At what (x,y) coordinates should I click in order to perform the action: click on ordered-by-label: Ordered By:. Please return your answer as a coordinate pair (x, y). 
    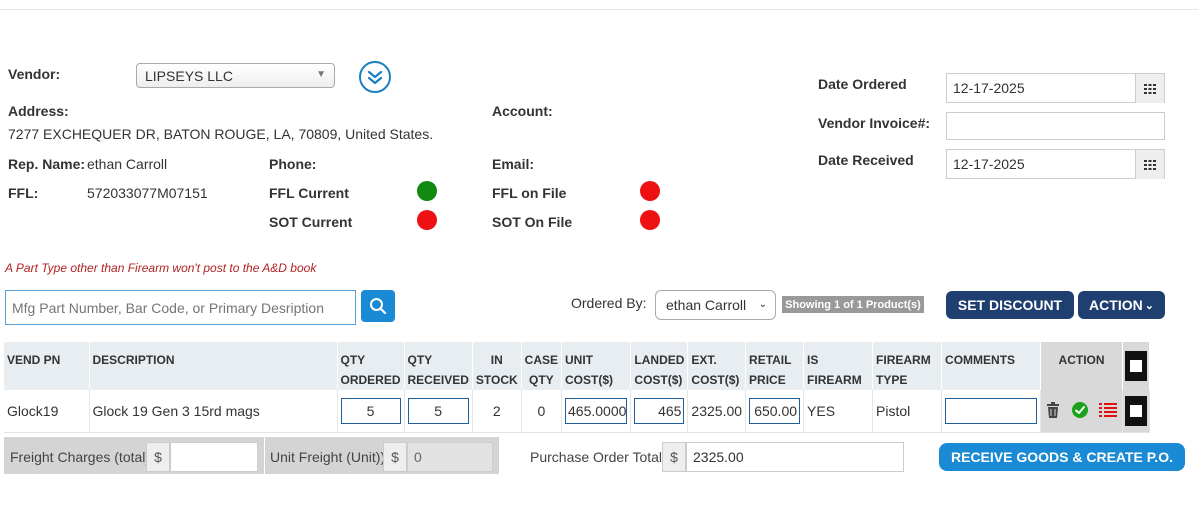
    Looking at the image, I should click on (609, 303).